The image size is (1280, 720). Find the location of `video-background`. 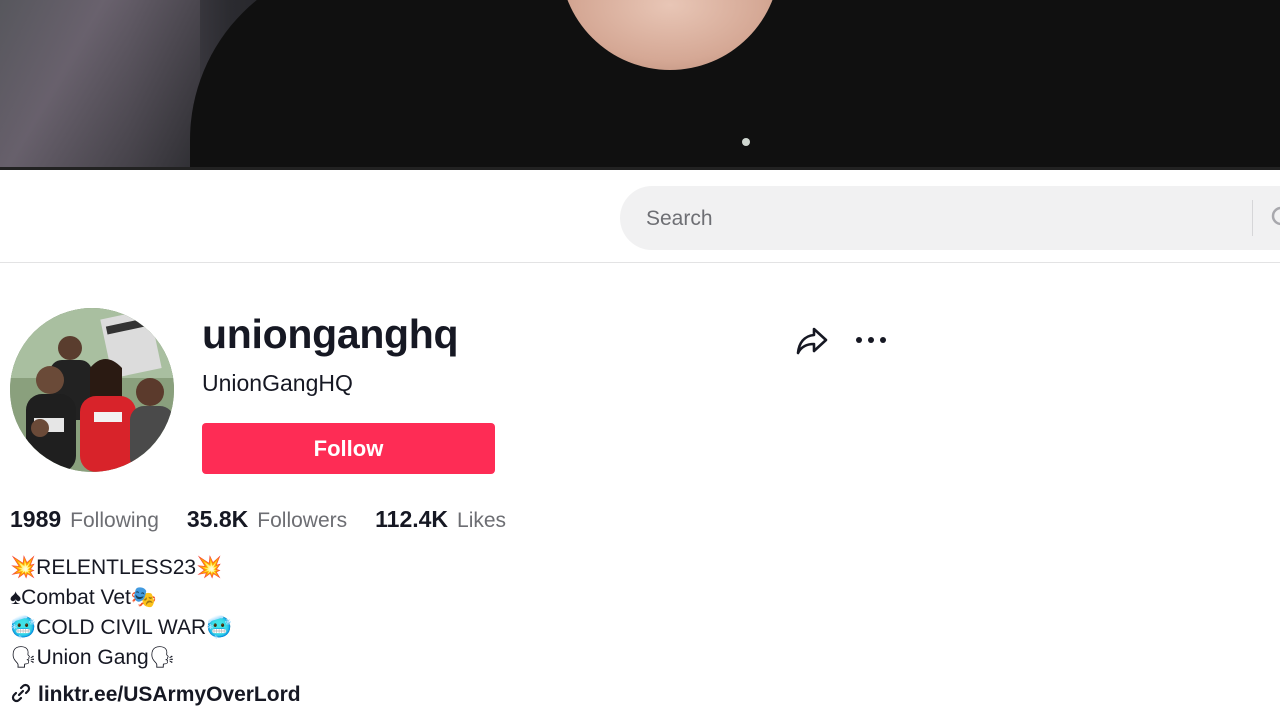

video-background is located at coordinates (100, 85).